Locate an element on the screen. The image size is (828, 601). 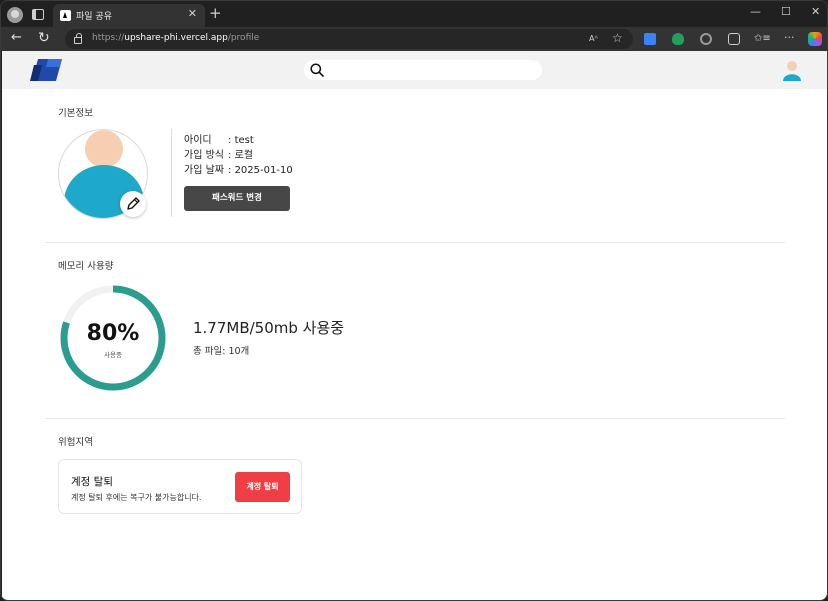
pencil-icon is located at coordinates (133, 203).